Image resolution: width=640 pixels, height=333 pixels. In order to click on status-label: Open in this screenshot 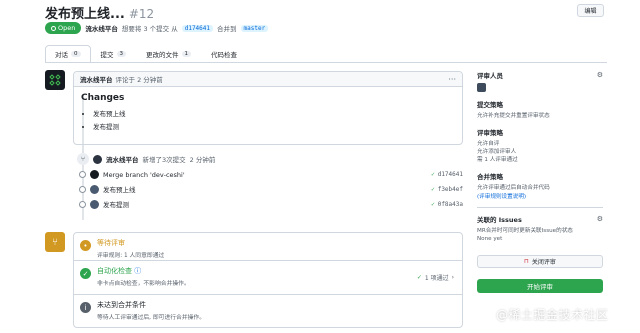, I will do `click(67, 28)`.